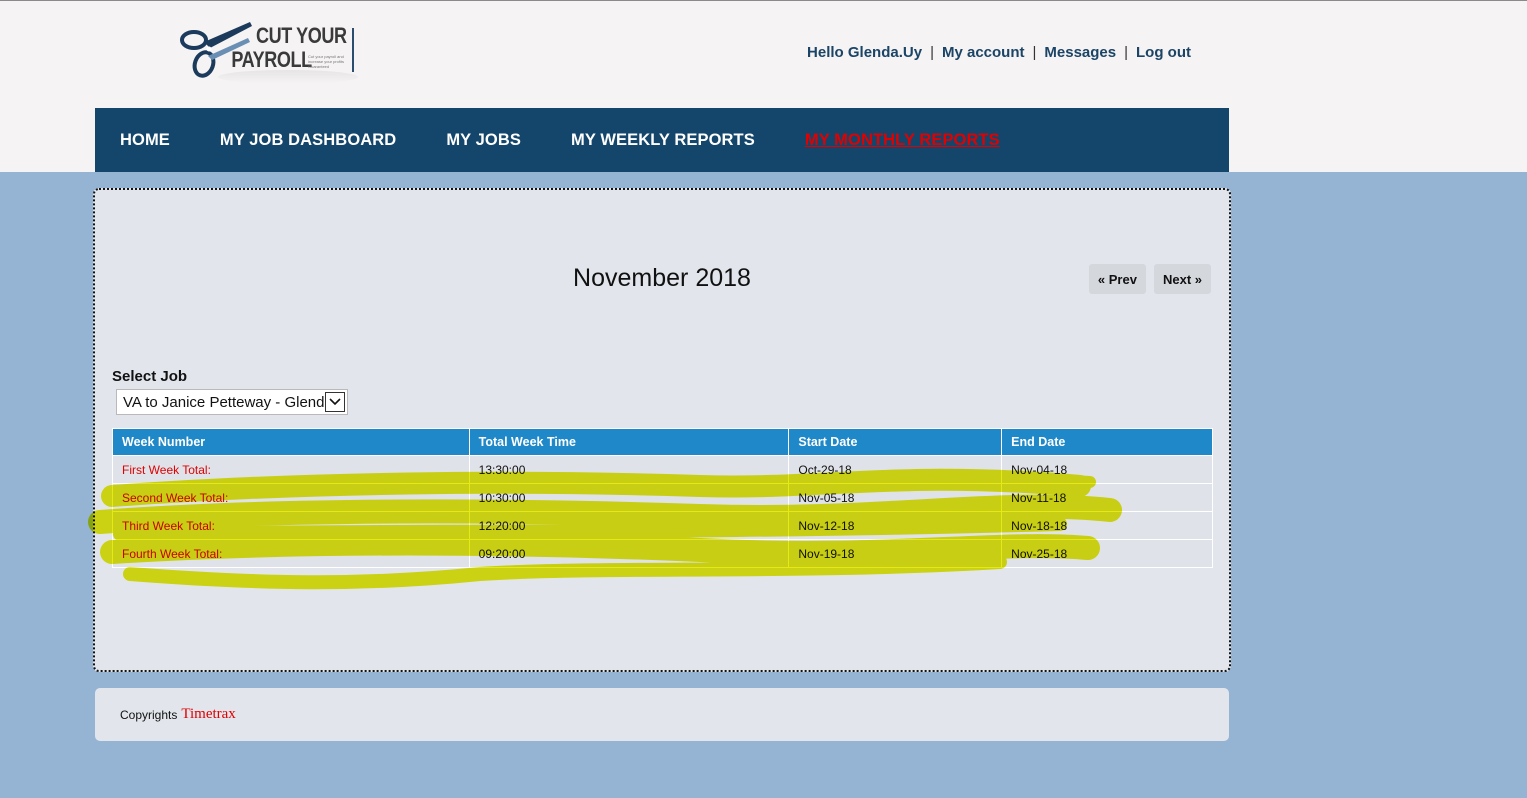 The width and height of the screenshot is (1527, 798). What do you see at coordinates (353, 50) in the screenshot?
I see `logo-divider` at bounding box center [353, 50].